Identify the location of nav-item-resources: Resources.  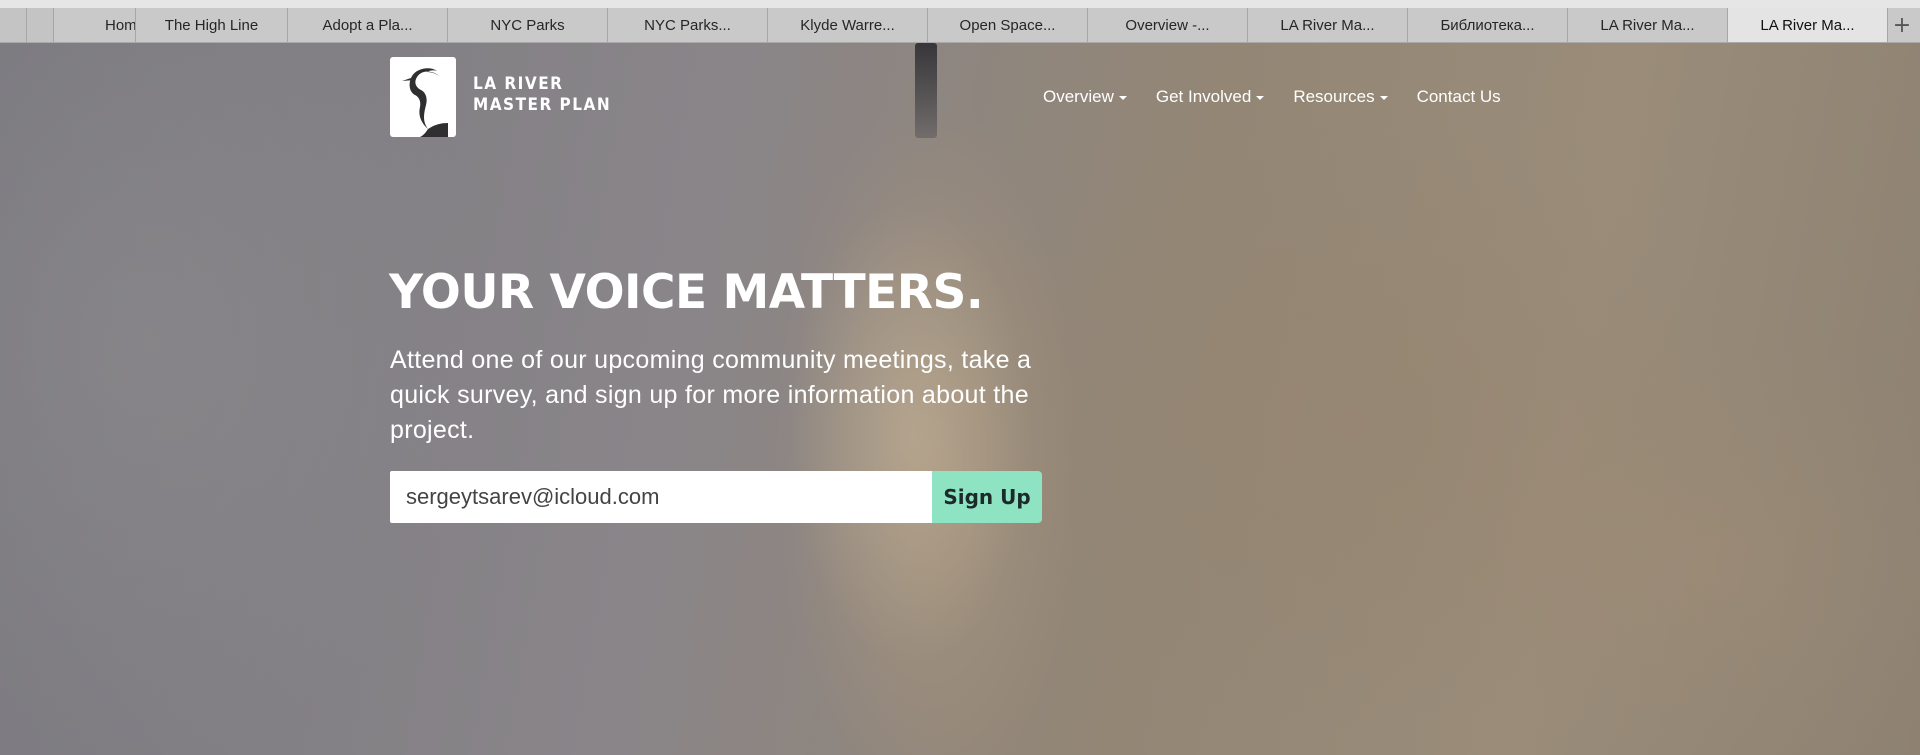
(1340, 97).